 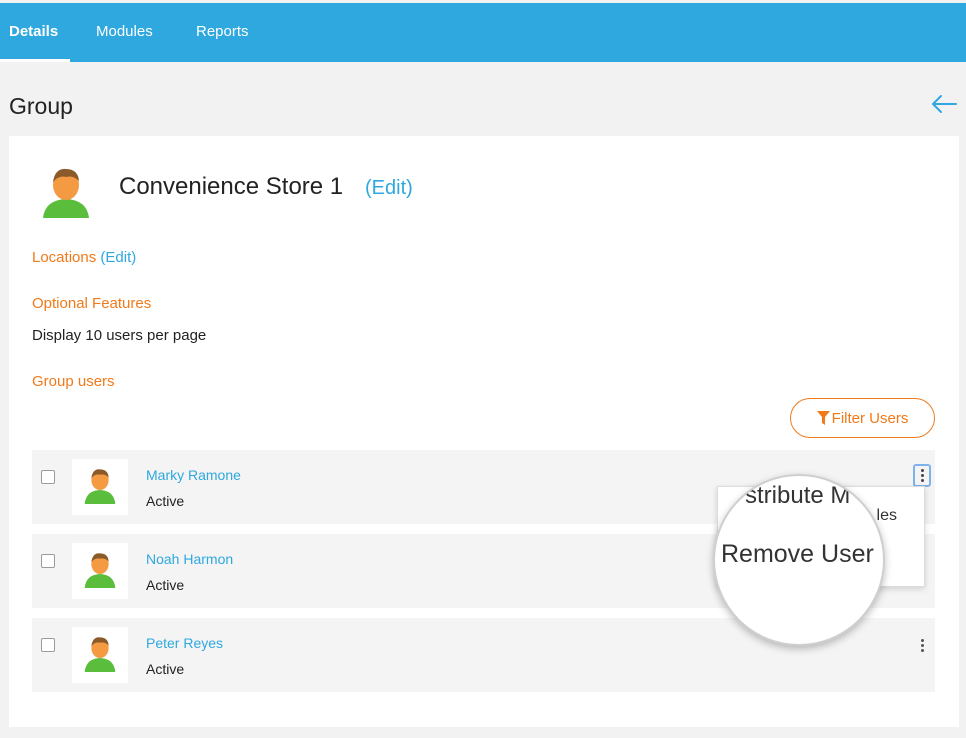 What do you see at coordinates (119, 335) in the screenshot?
I see `per-page-text: Display 10 users per page` at bounding box center [119, 335].